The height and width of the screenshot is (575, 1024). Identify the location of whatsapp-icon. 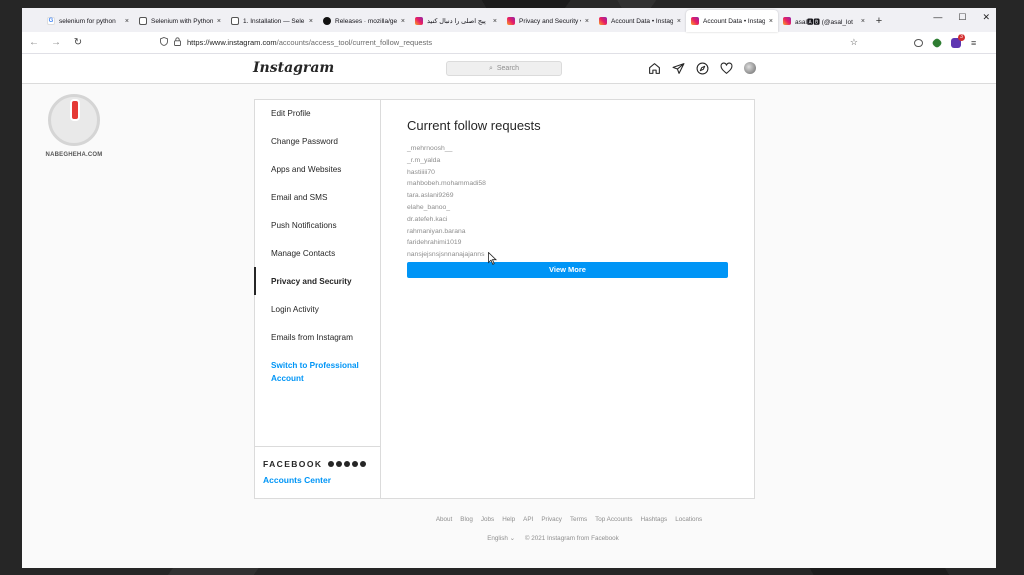
(355, 464).